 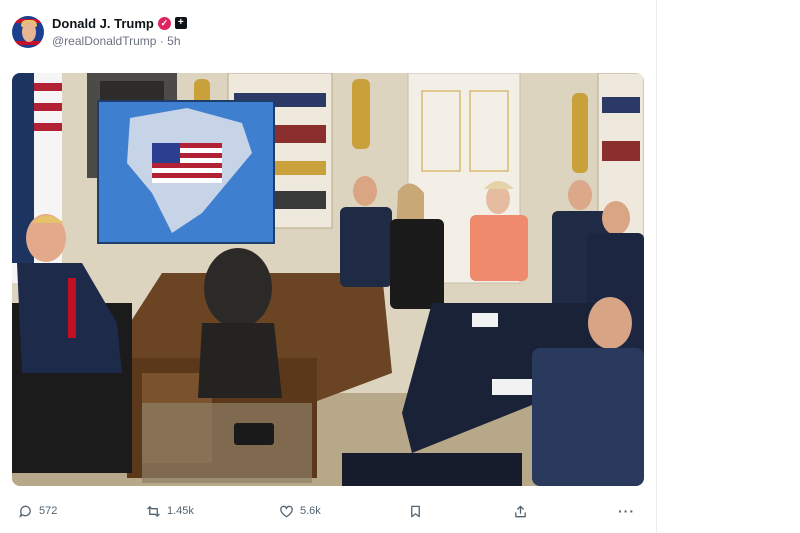 I want to click on bust-body, so click(x=240, y=360).